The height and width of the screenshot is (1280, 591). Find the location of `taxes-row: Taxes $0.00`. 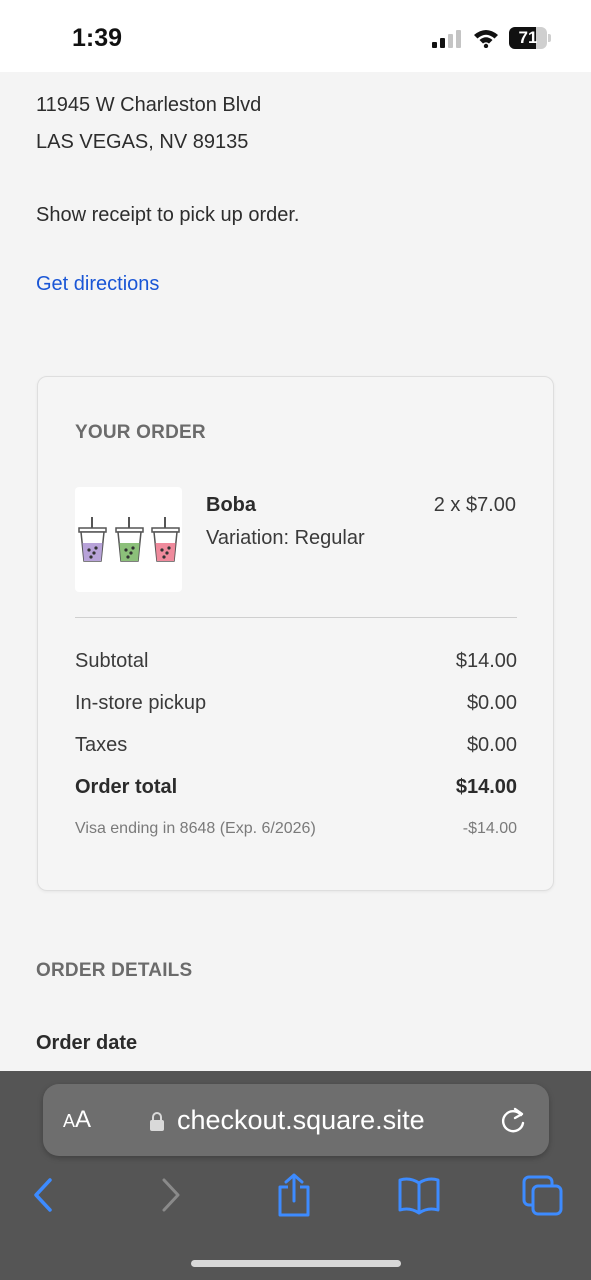

taxes-row: Taxes $0.00 is located at coordinates (296, 747).